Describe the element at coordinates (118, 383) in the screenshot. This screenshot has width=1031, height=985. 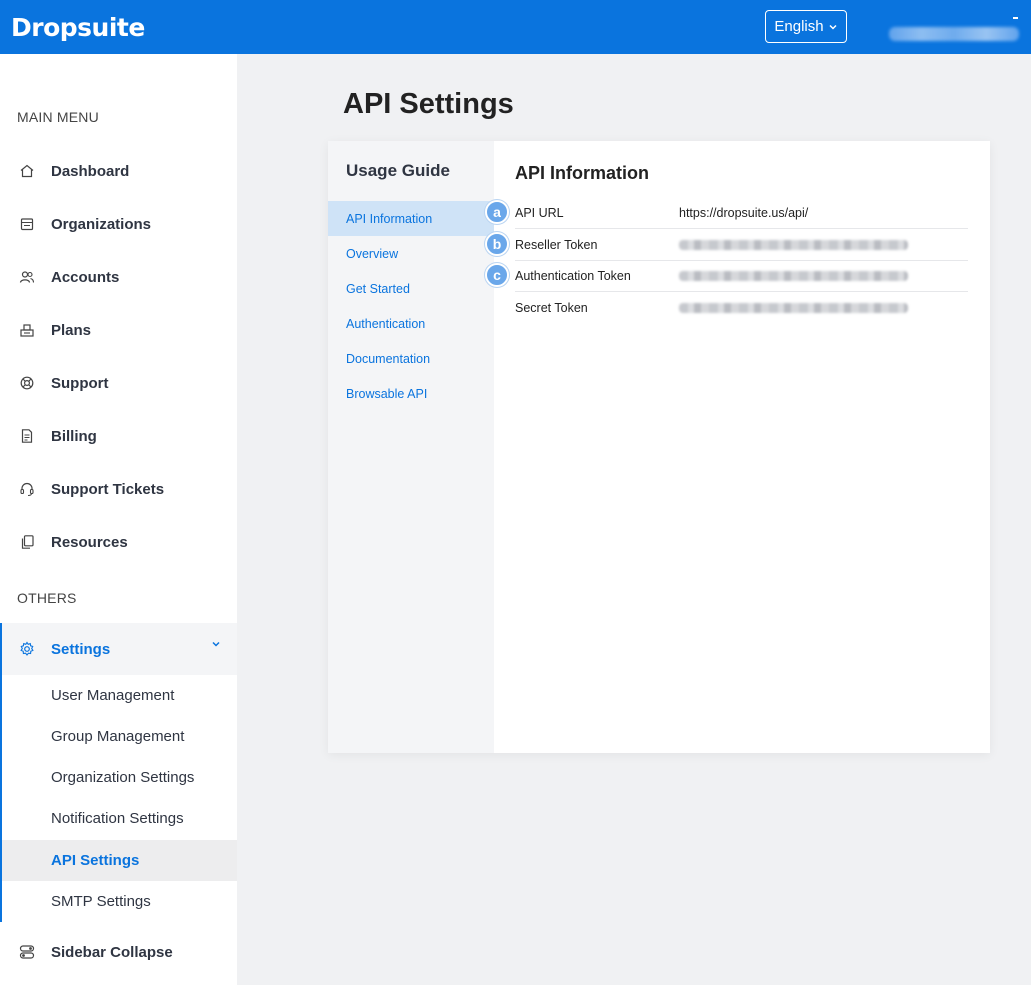
I see `sidebar-item-support: Support` at that location.